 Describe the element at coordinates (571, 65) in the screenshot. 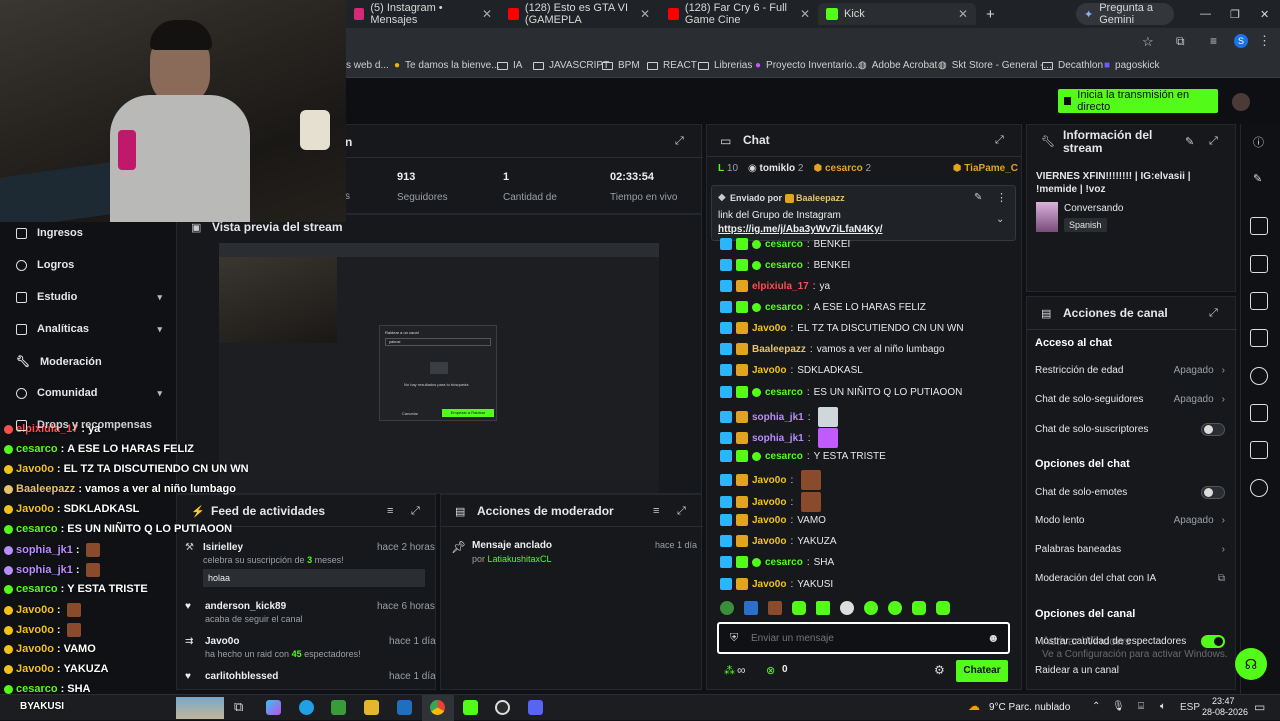

I see `bookmark-folder: JAVASCRIPT` at that location.